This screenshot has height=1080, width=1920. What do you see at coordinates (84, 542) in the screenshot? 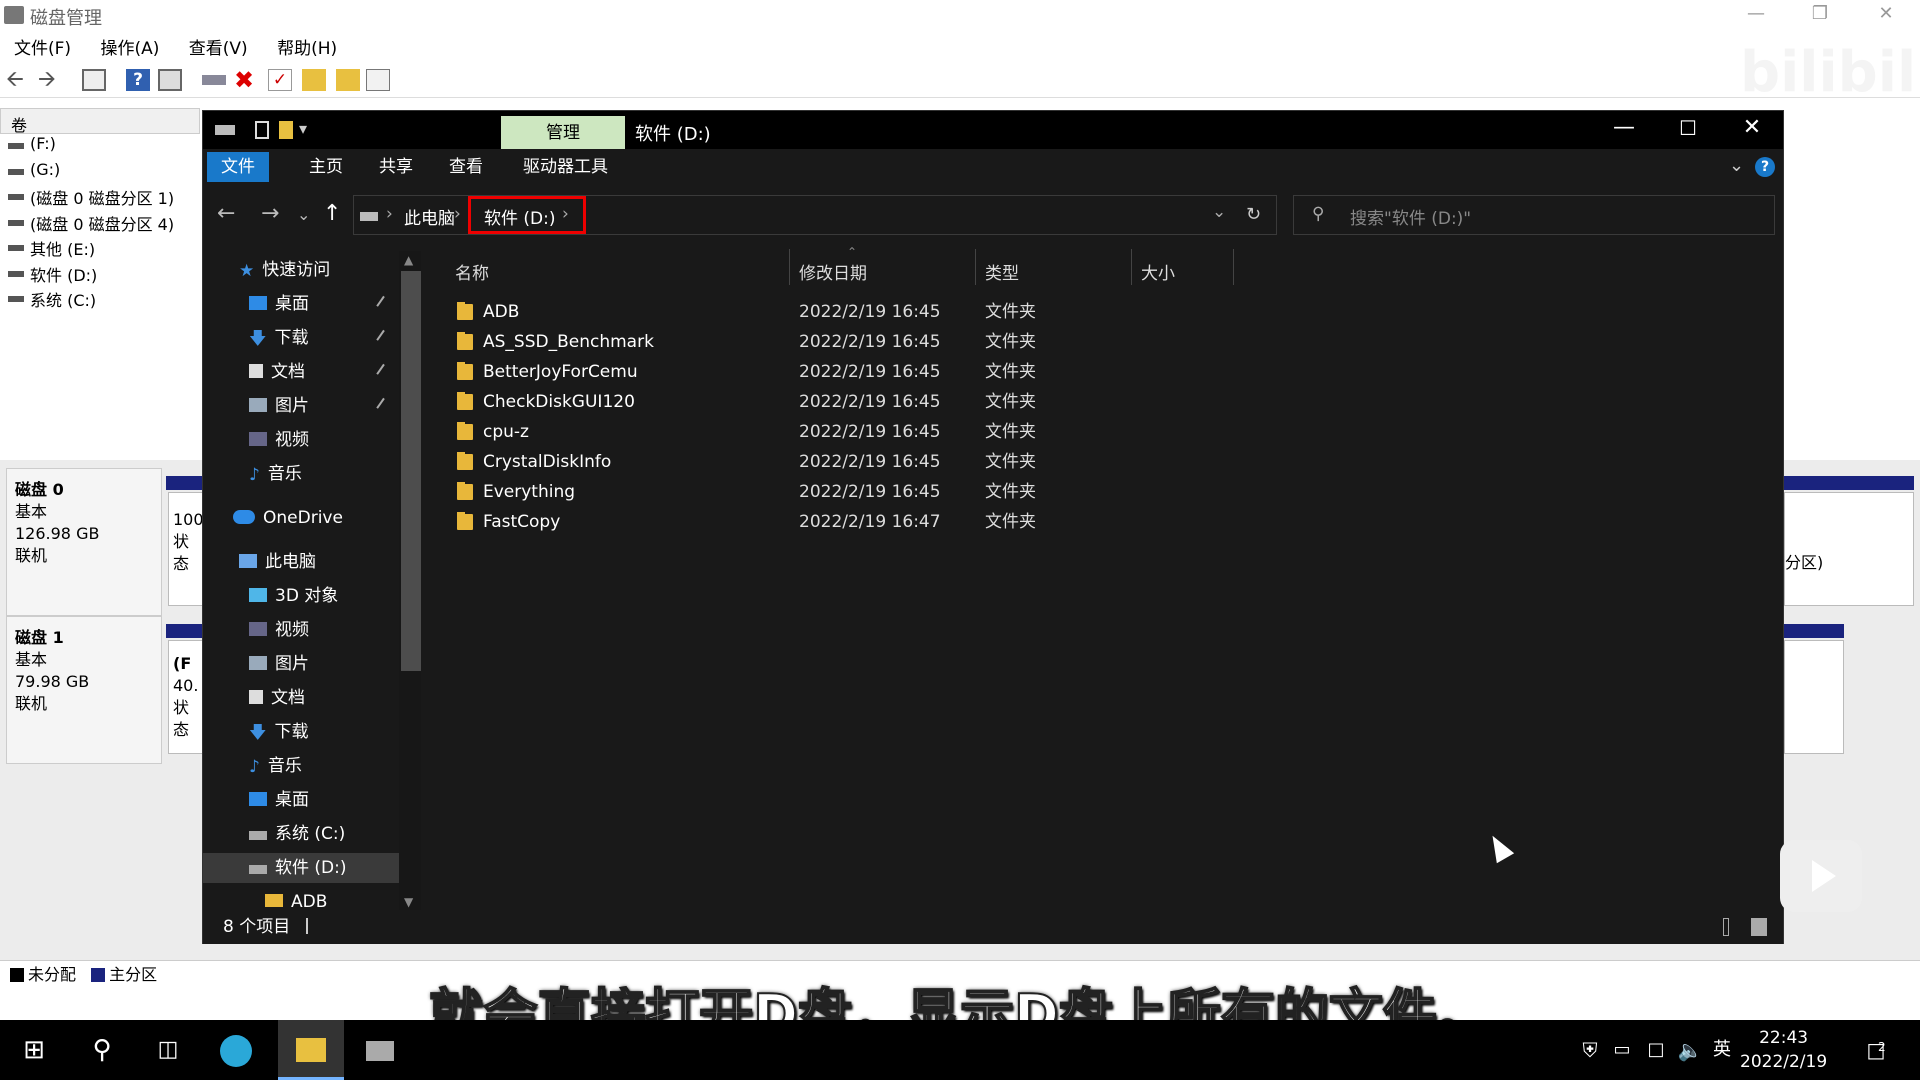
I see `disk-0-info: 磁盘 0 基本 126.98 GB 联机` at bounding box center [84, 542].